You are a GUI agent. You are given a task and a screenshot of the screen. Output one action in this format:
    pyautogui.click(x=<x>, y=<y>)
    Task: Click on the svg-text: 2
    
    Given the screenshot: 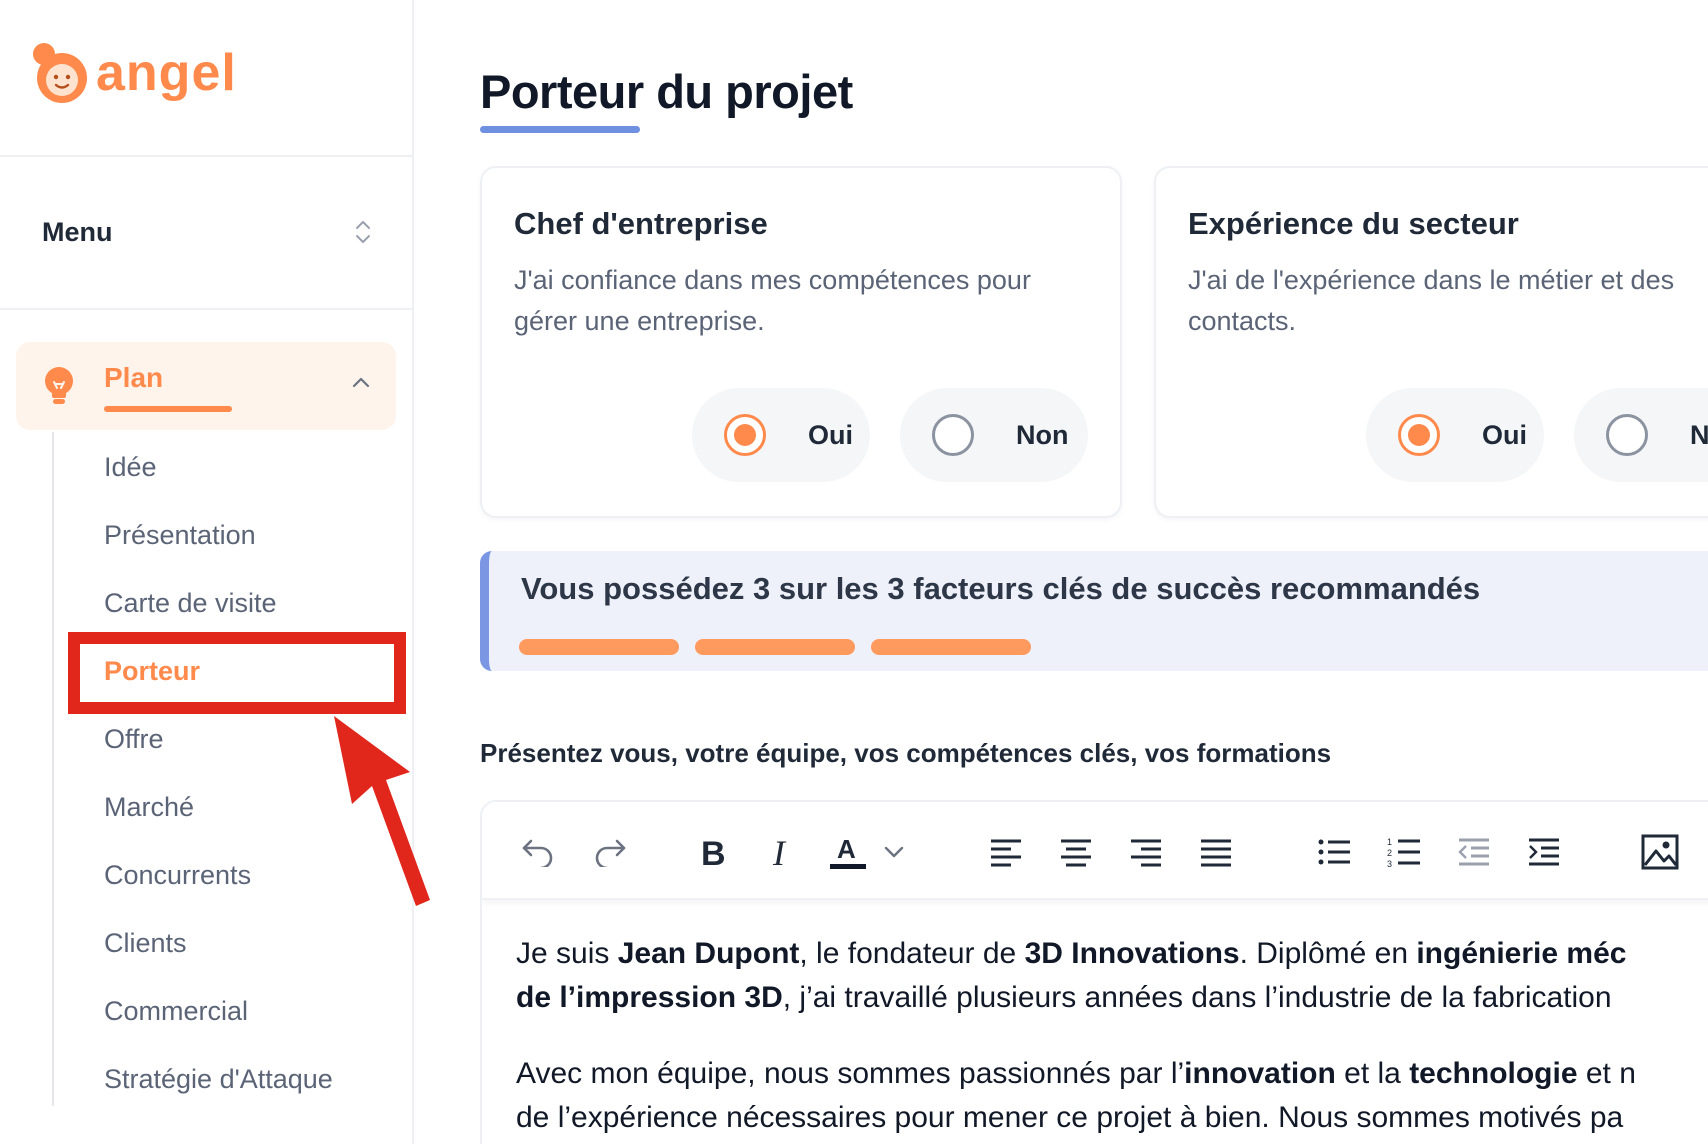 What is the action you would take?
    pyautogui.click(x=1389, y=853)
    